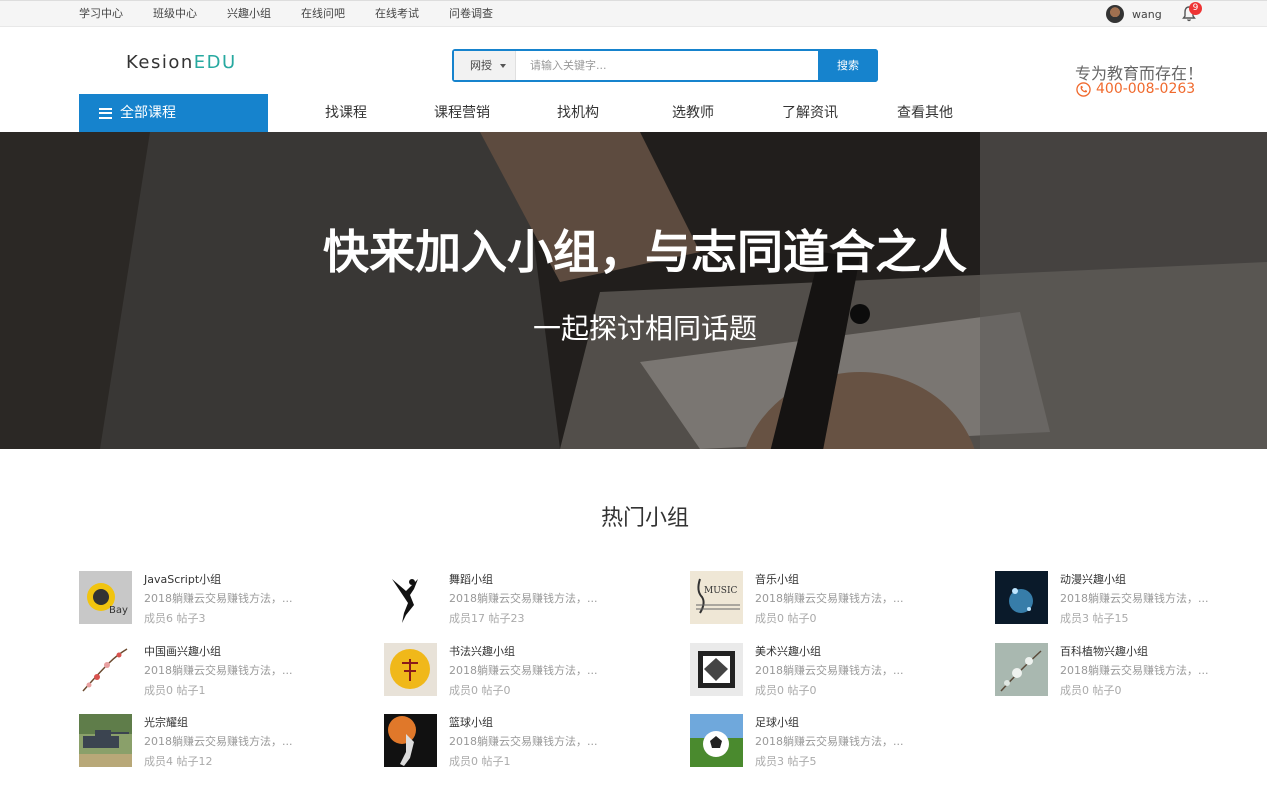 This screenshot has width=1267, height=809. I want to click on section-title: 热门小组, so click(644, 518).